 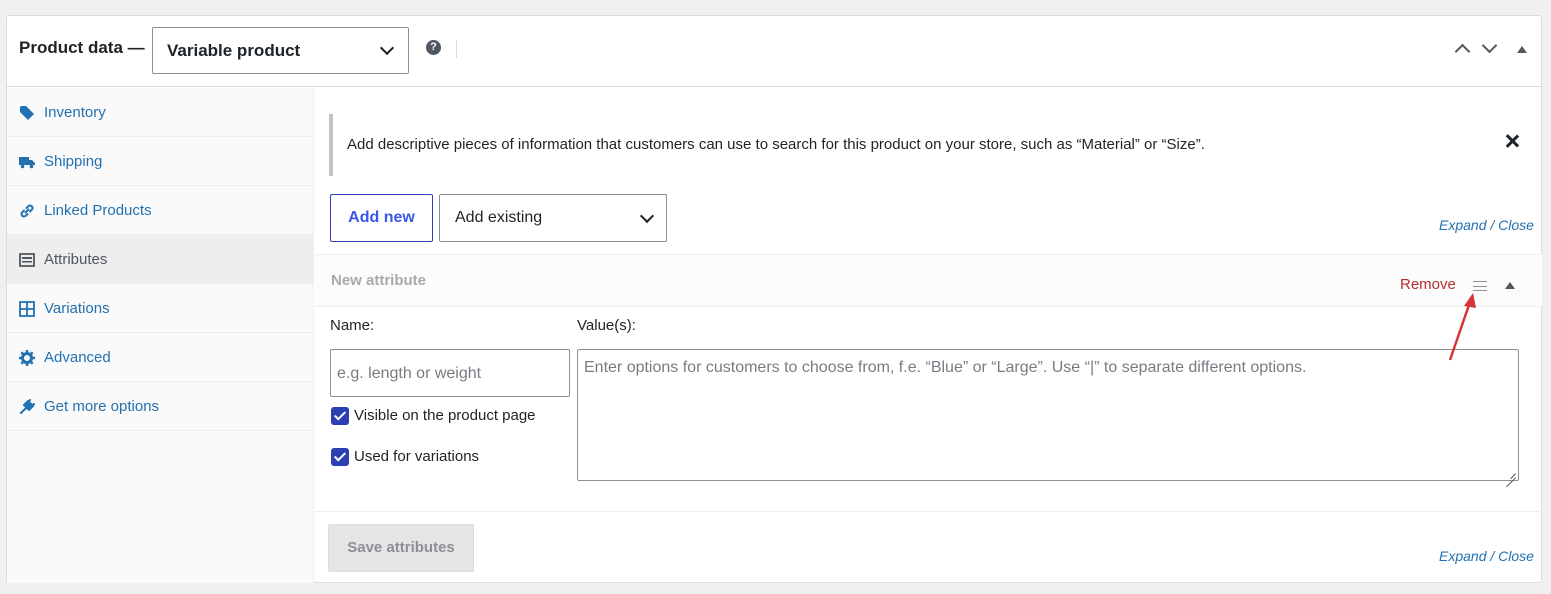 I want to click on tag-icon, so click(x=27, y=113).